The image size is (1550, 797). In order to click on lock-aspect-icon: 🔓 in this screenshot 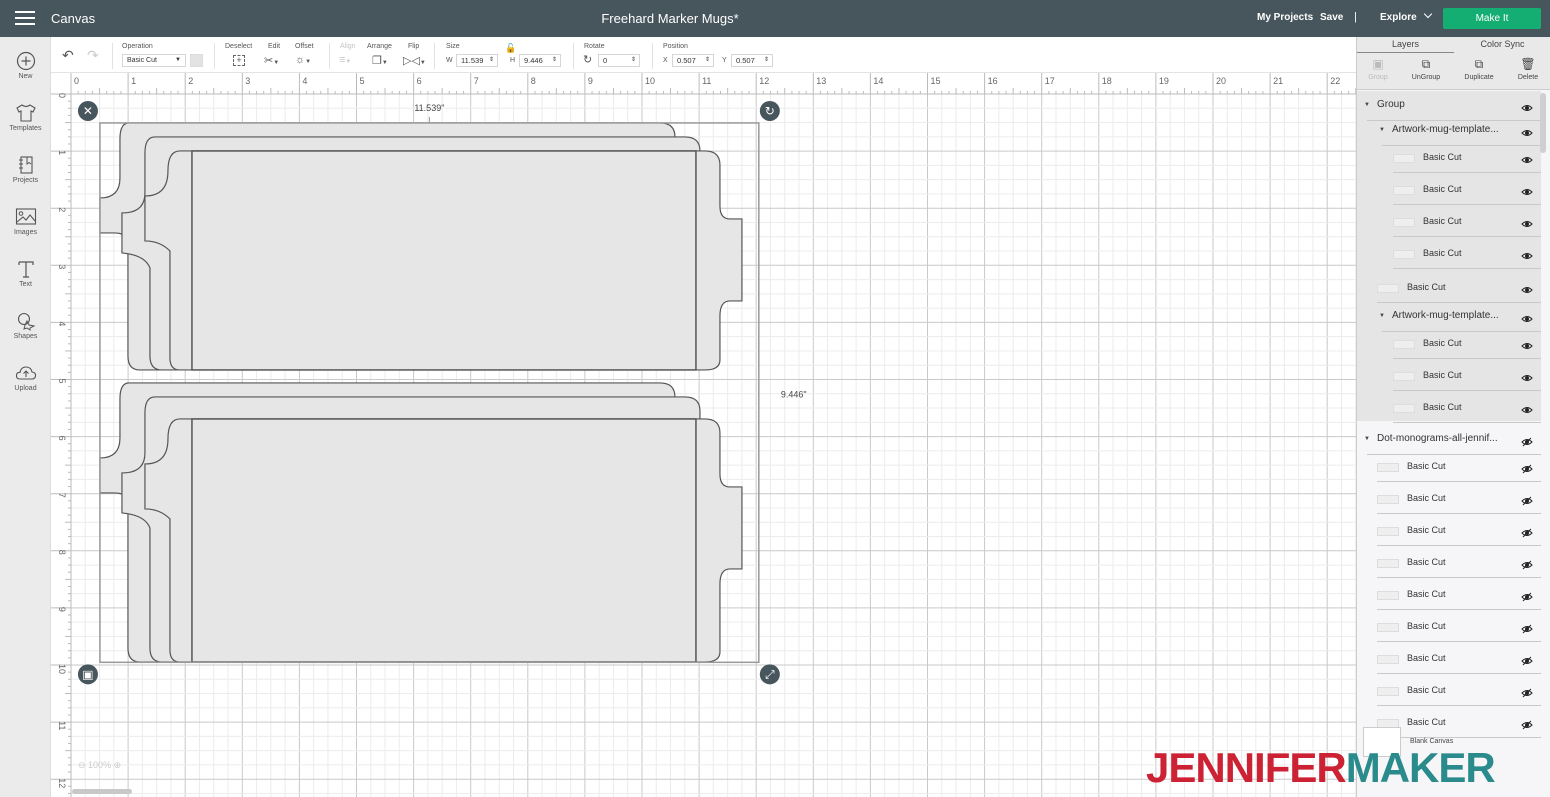, I will do `click(510, 48)`.